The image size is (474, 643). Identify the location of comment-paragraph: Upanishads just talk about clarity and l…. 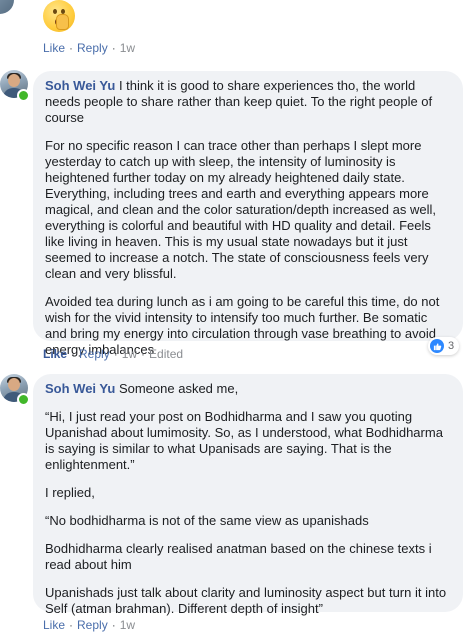
(246, 600).